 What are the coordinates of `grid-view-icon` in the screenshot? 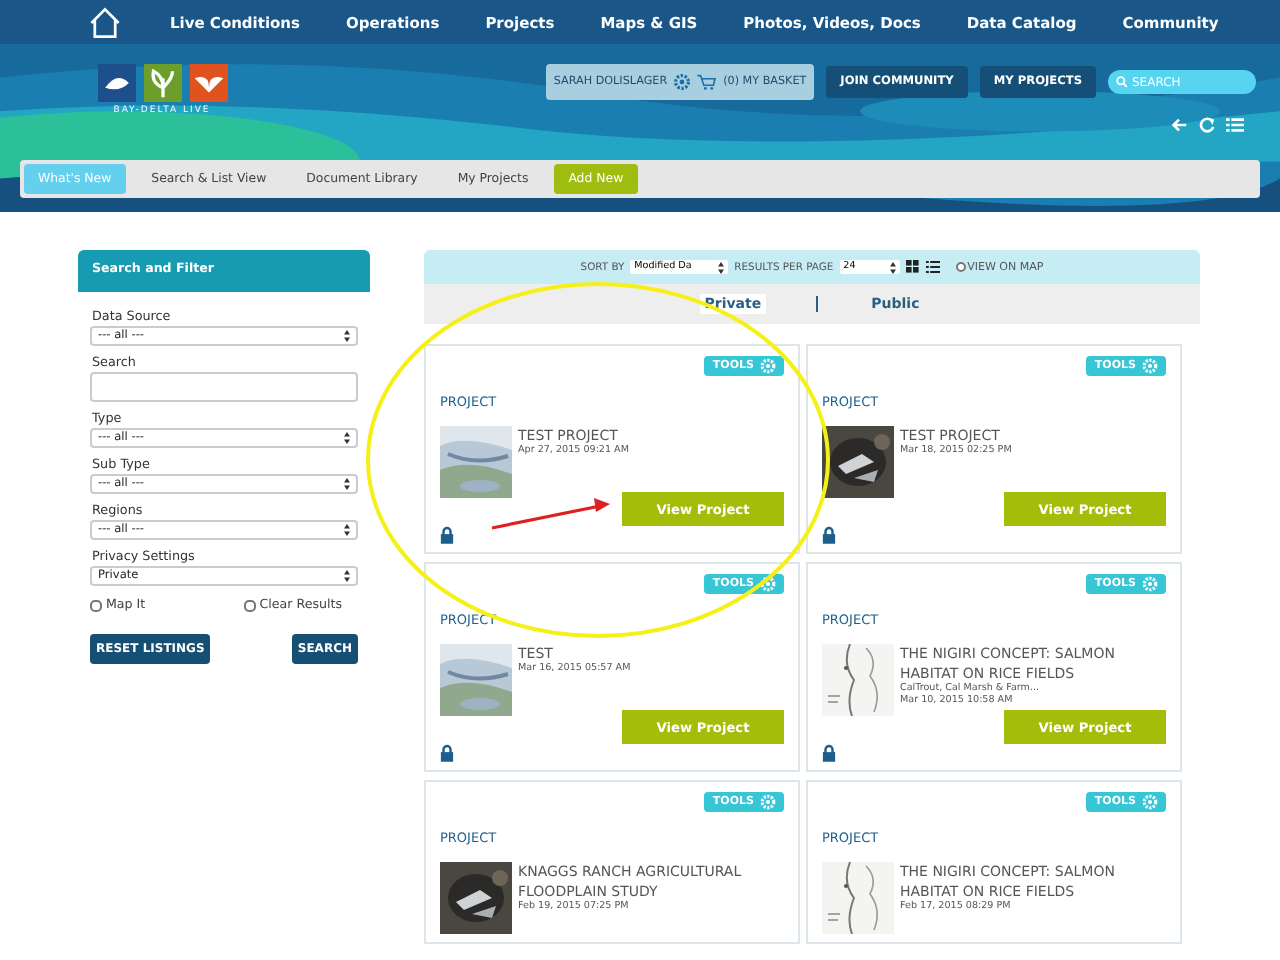 It's located at (912, 267).